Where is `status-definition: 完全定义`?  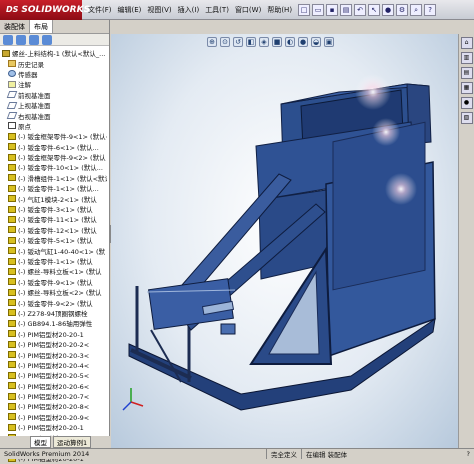
status-definition: 完全定义 is located at coordinates (283, 454).